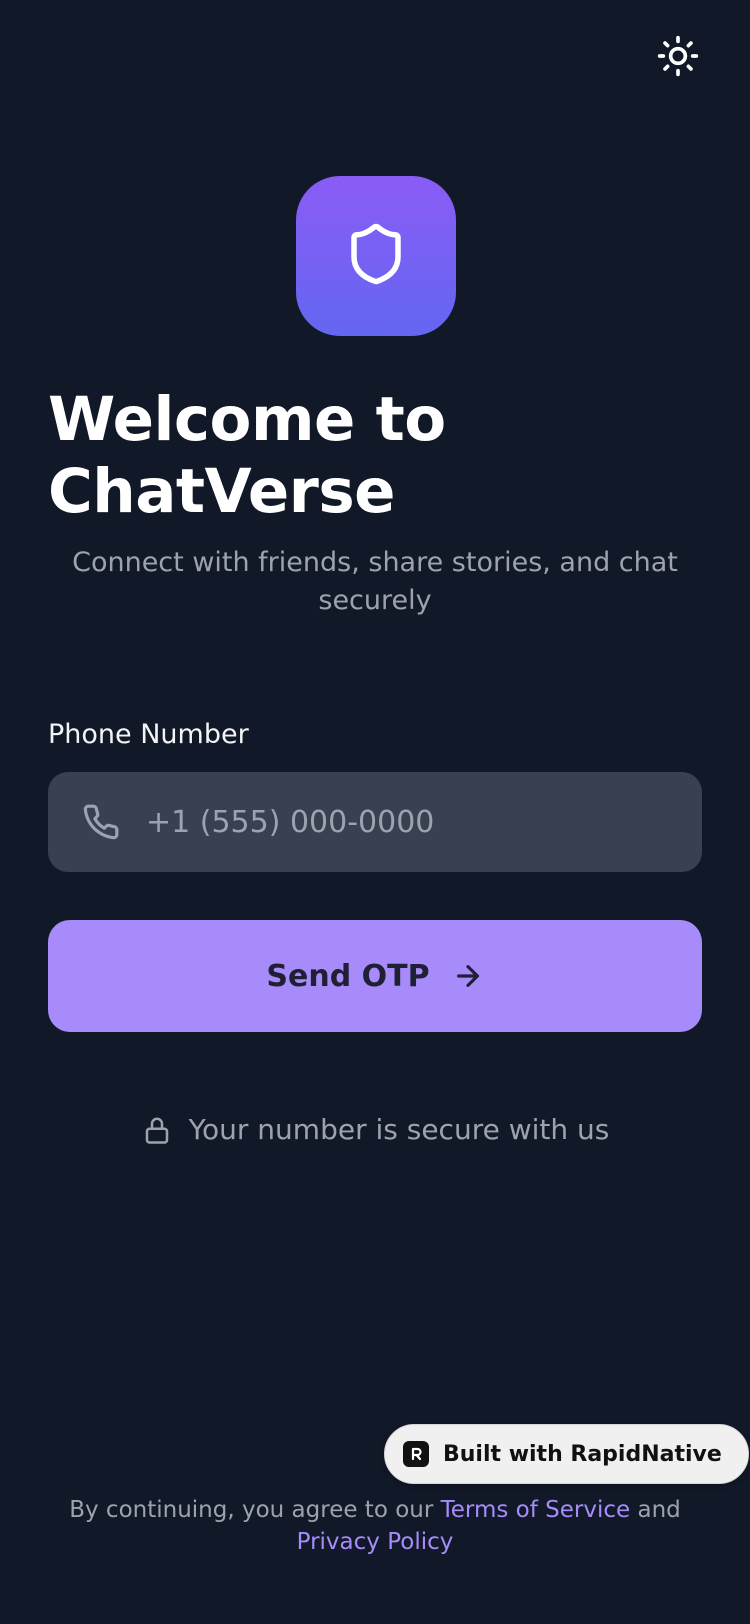 Image resolution: width=750 pixels, height=1624 pixels. What do you see at coordinates (148, 734) in the screenshot?
I see `phone-number-label: Phone Number` at bounding box center [148, 734].